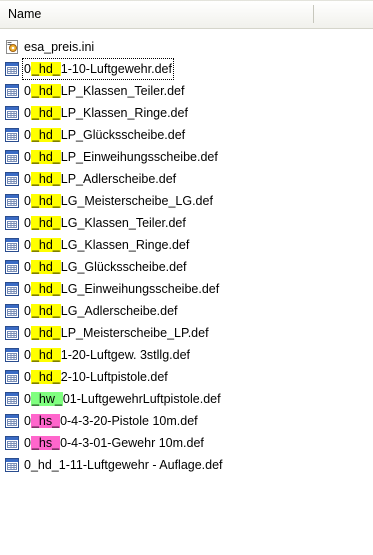  Describe the element at coordinates (136, 201) in the screenshot. I see `file-name-suffix: LG_Meisterscheibe_LG.def` at that location.